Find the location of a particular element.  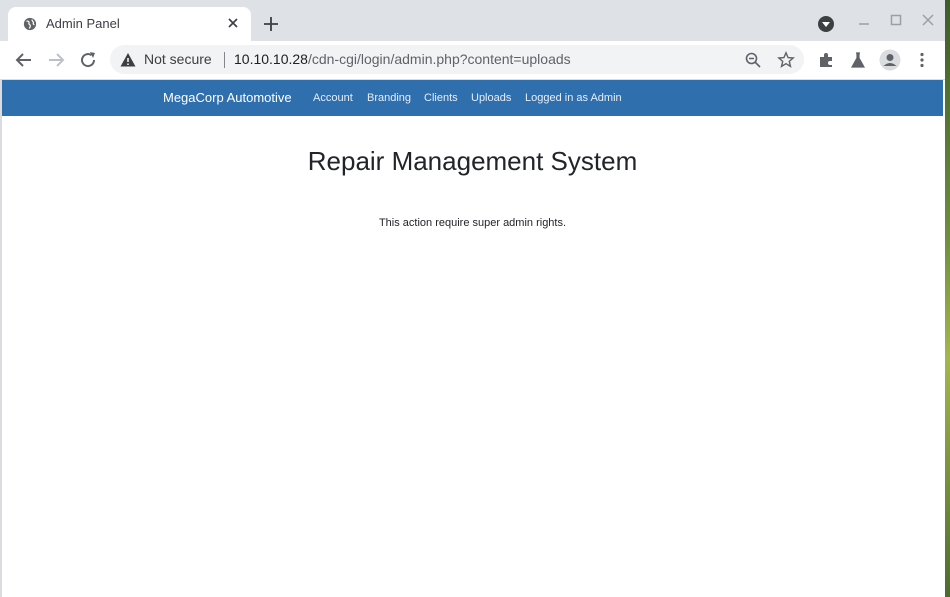

nav-link-branding: Branding is located at coordinates (389, 98).